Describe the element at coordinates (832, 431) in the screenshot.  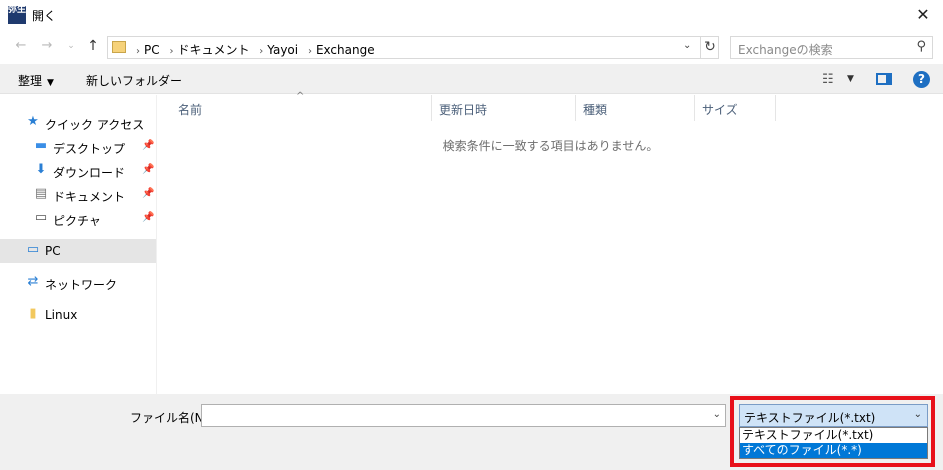
I see `annotation-highlight` at that location.